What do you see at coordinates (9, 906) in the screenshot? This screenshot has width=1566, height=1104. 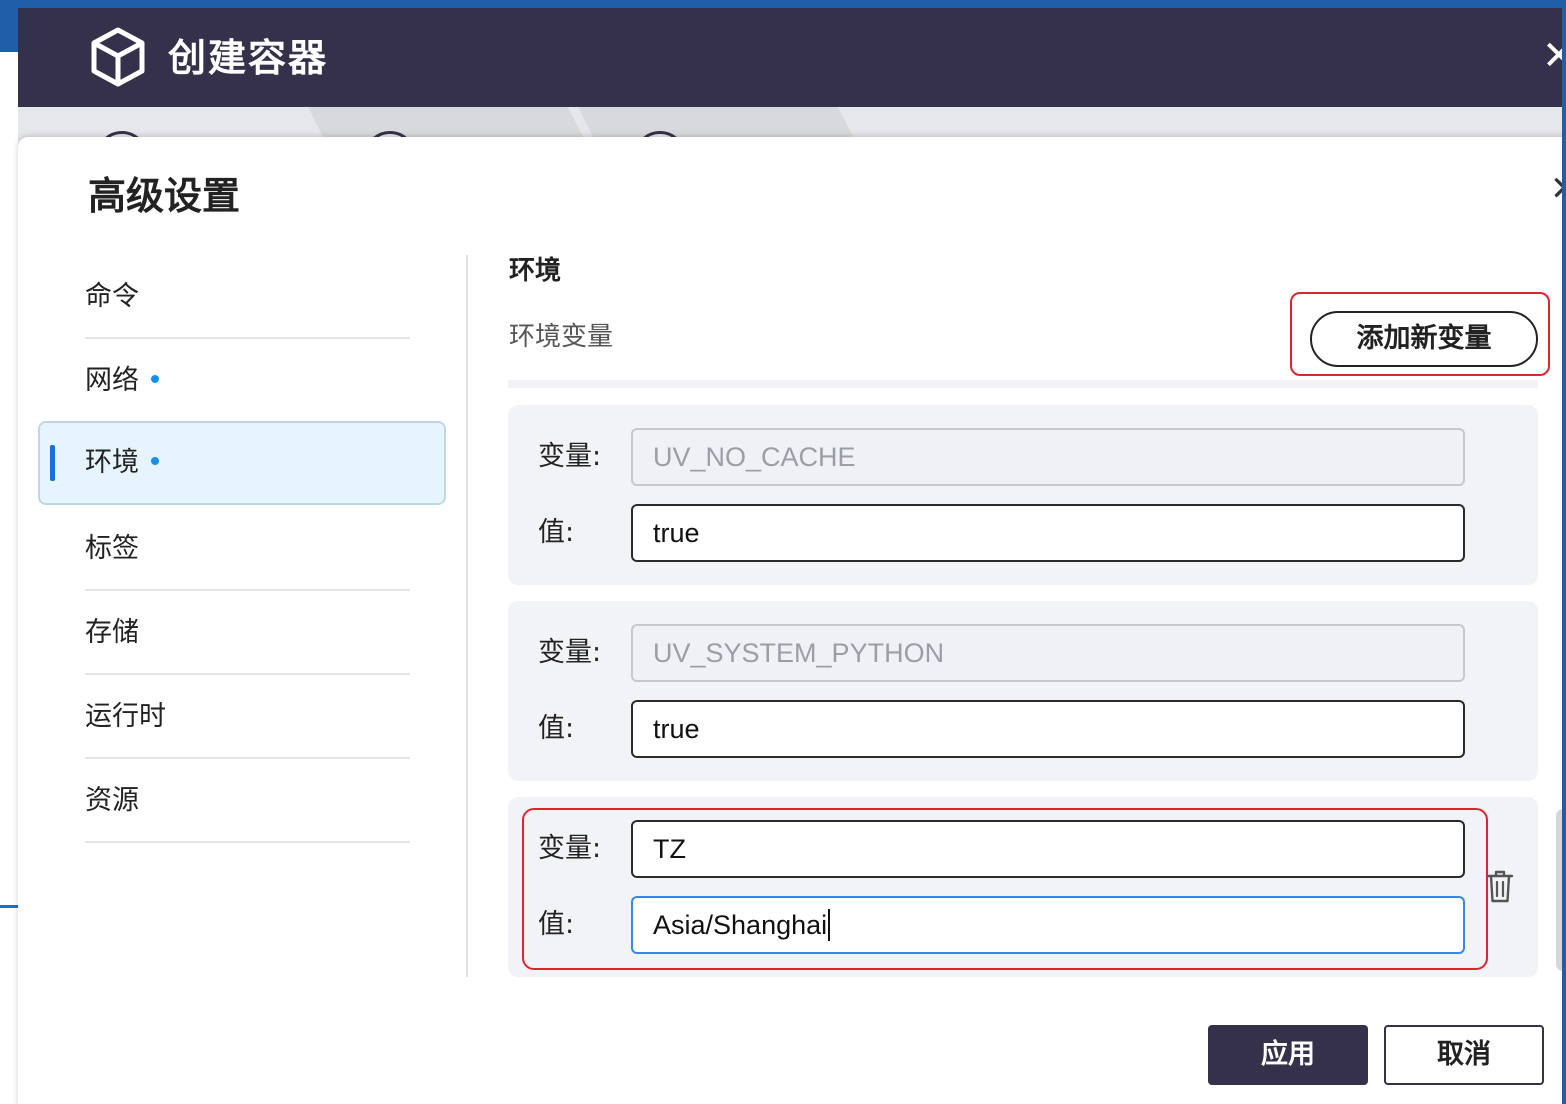 I see `background-app-line` at bounding box center [9, 906].